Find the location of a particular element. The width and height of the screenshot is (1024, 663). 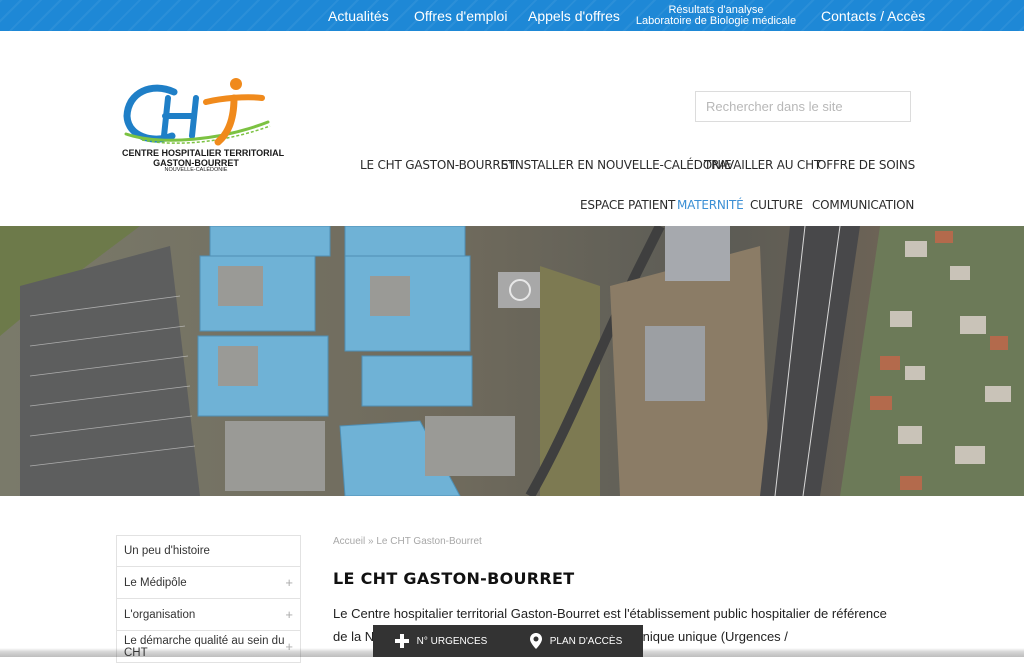

topnav-resultats-line2: Laboratoire de Biologie médicale is located at coordinates (716, 20).